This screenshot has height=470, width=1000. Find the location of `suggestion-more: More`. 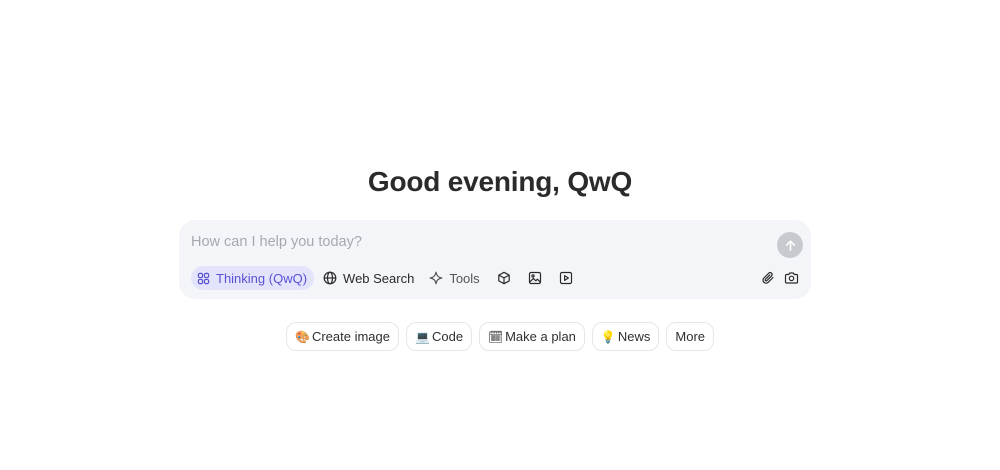

suggestion-more: More is located at coordinates (690, 336).